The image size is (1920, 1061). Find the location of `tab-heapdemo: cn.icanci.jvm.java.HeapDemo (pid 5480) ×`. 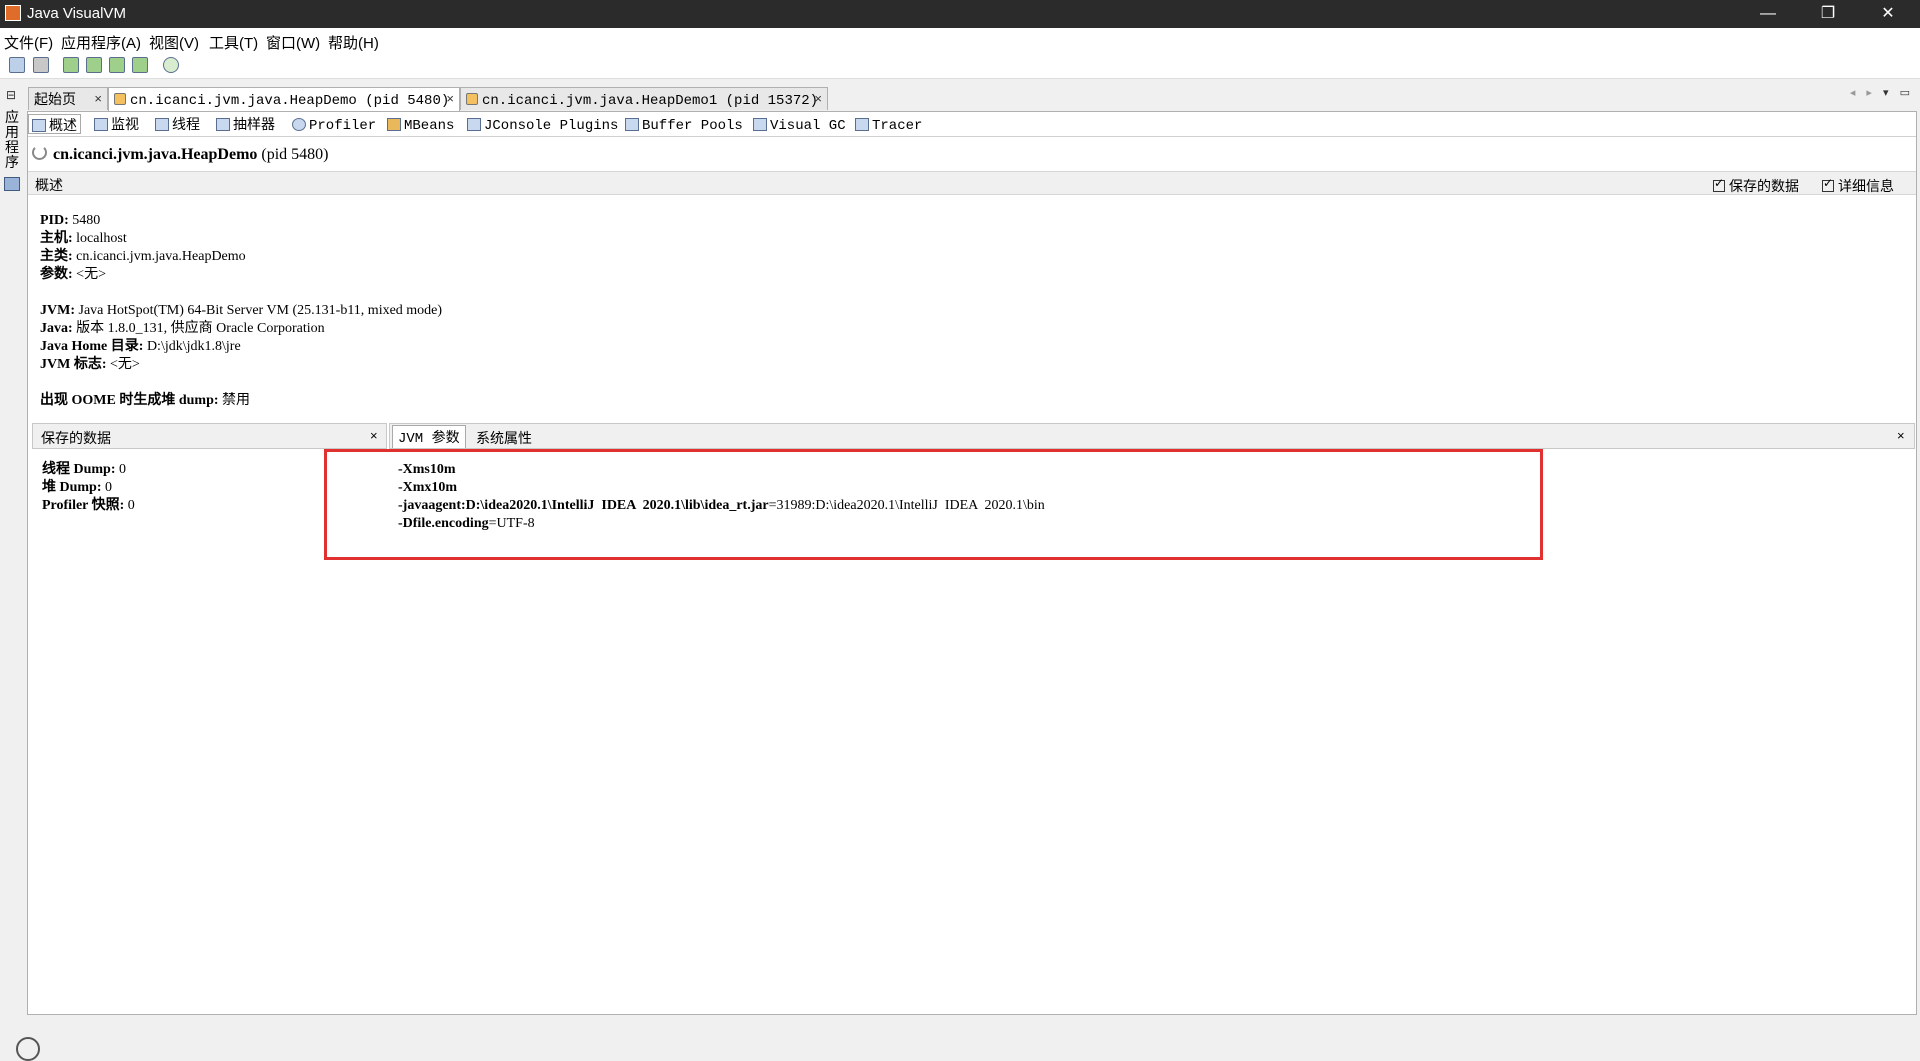

tab-heapdemo: cn.icanci.jvm.java.HeapDemo (pid 5480) × is located at coordinates (284, 99).